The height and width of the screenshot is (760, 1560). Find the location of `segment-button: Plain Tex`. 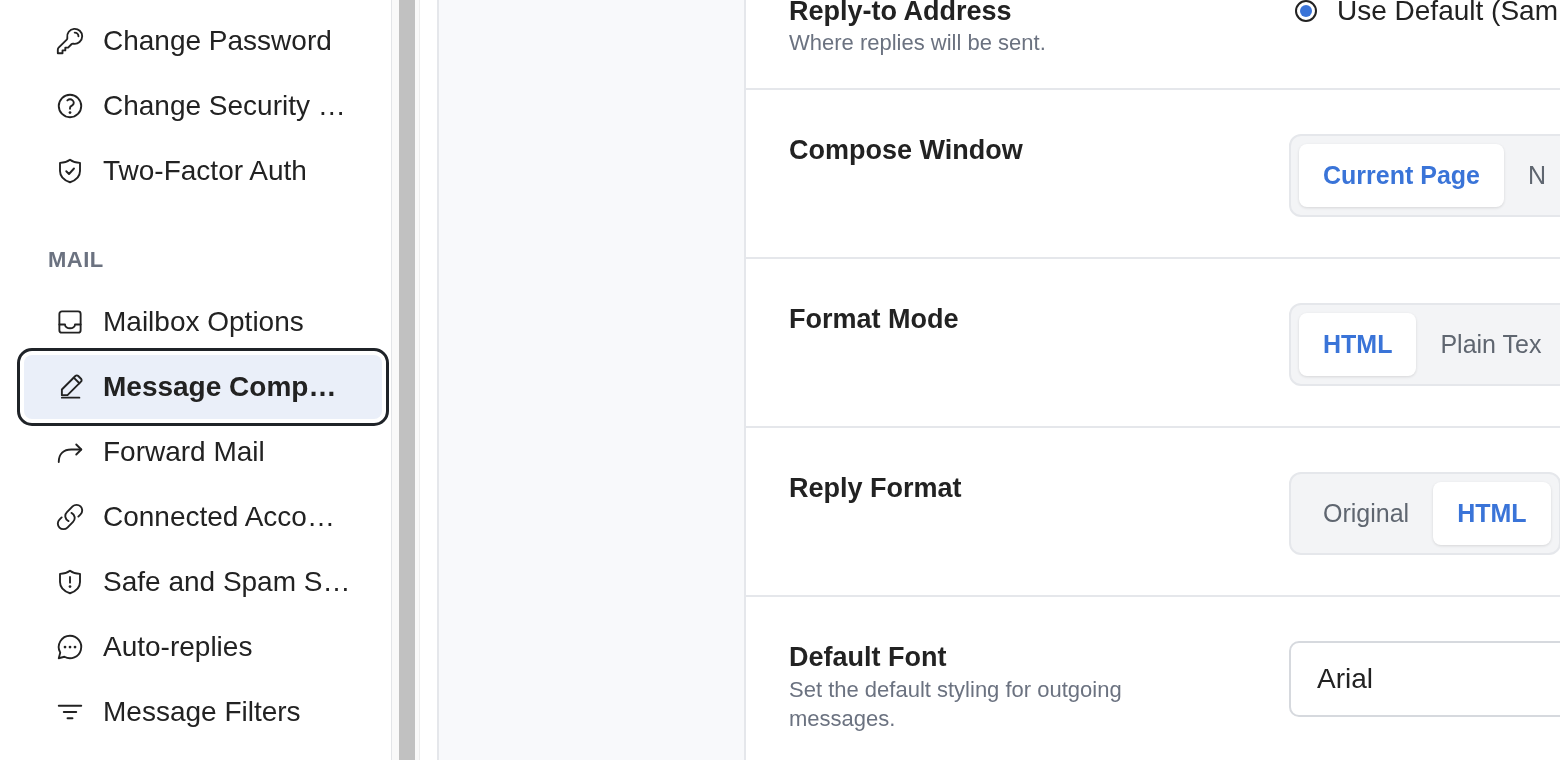

segment-button: Plain Tex is located at coordinates (1488, 344).